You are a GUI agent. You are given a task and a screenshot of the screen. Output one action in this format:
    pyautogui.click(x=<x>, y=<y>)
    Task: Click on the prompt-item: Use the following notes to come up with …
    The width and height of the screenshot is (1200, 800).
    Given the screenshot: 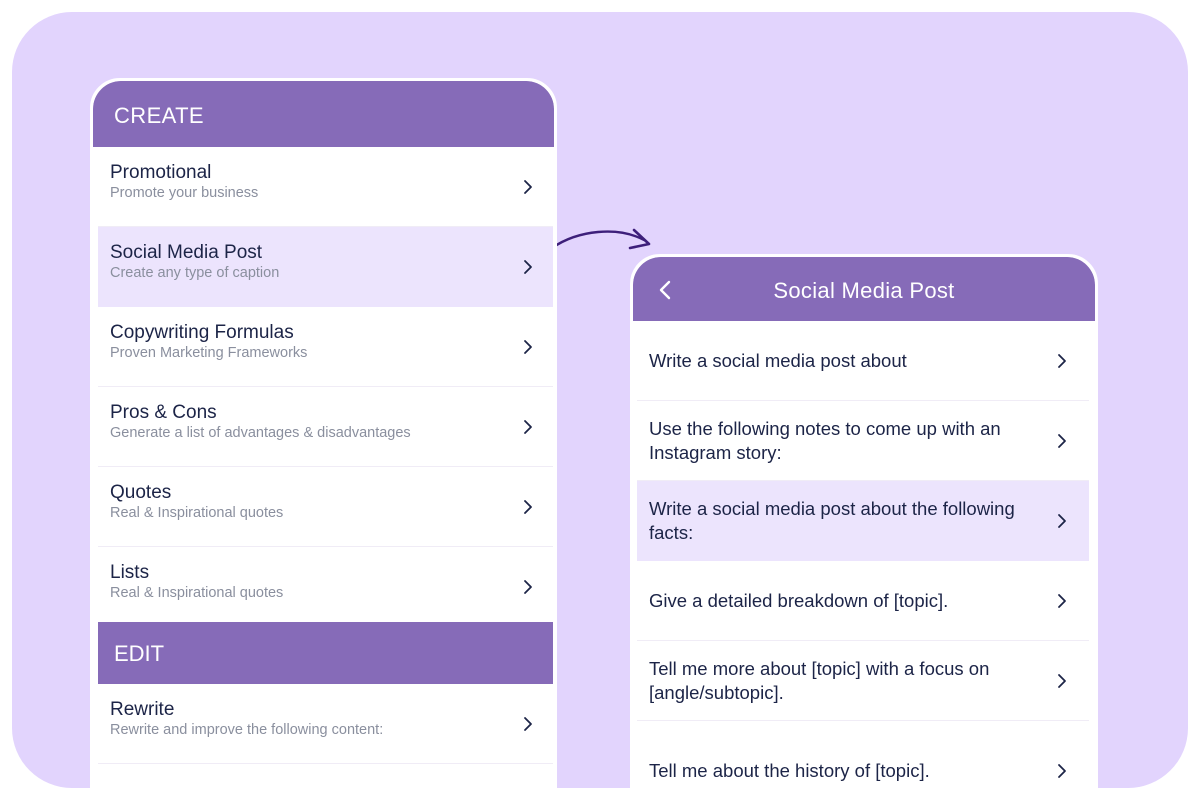 What is the action you would take?
    pyautogui.click(x=863, y=441)
    